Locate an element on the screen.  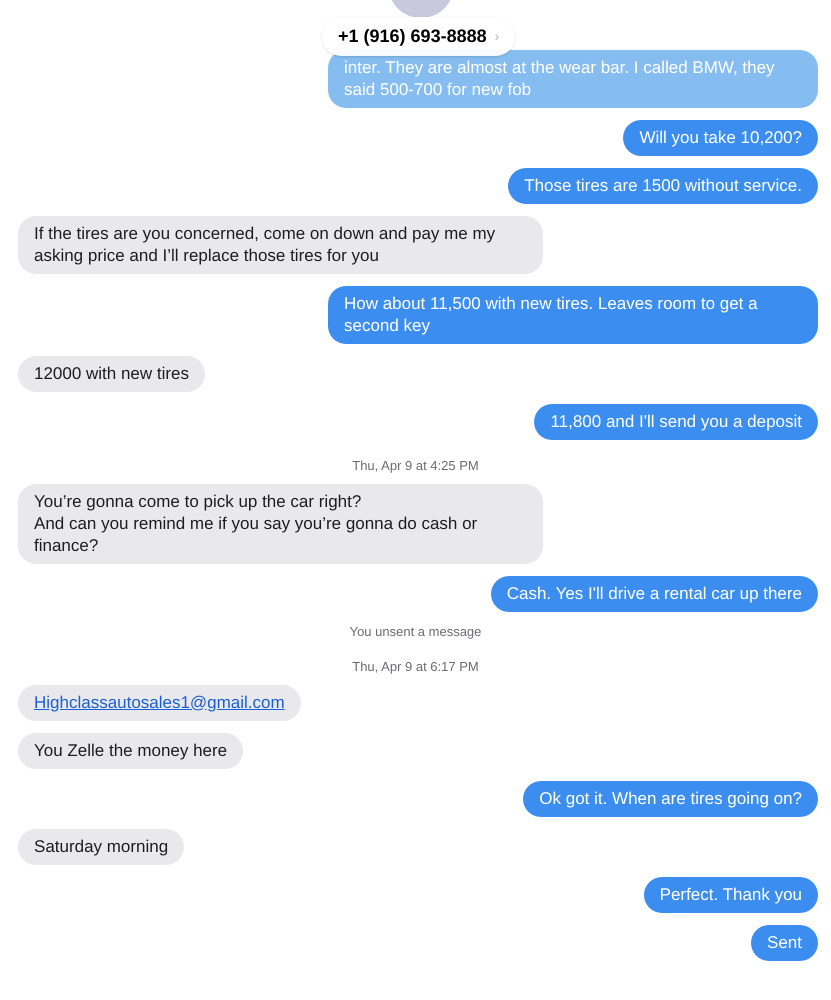
received-message-bubble: You’re gonna come to pick up the car right? And can you remind me if you say you’re gonna do cash or finance? is located at coordinates (280, 524).